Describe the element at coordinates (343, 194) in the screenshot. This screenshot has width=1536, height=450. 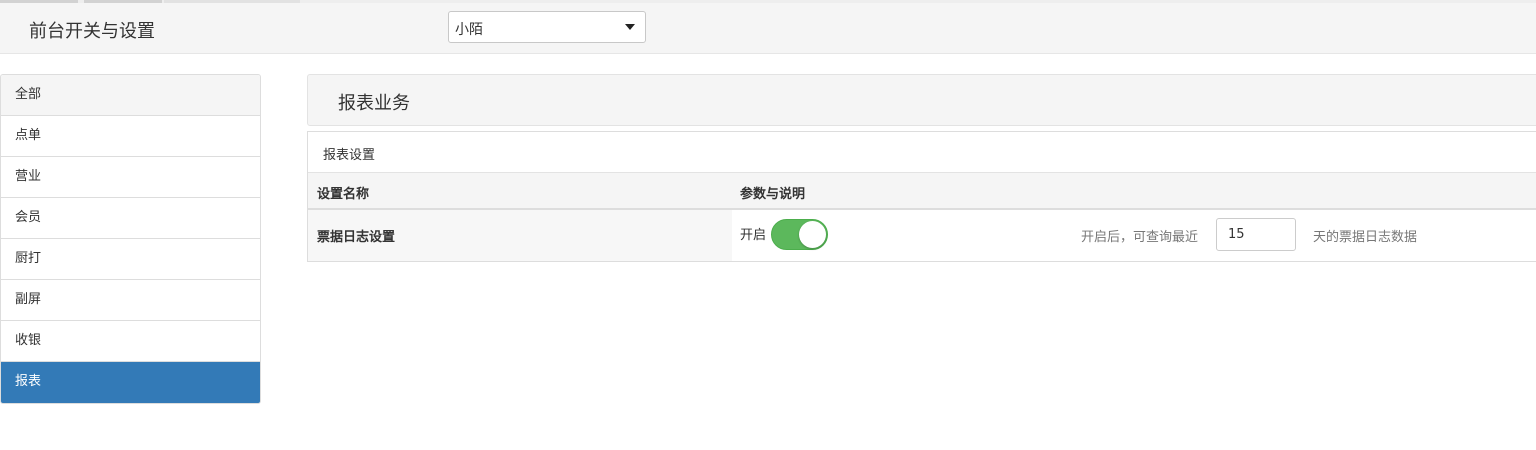
I see `column-header-name: 设置名称` at that location.